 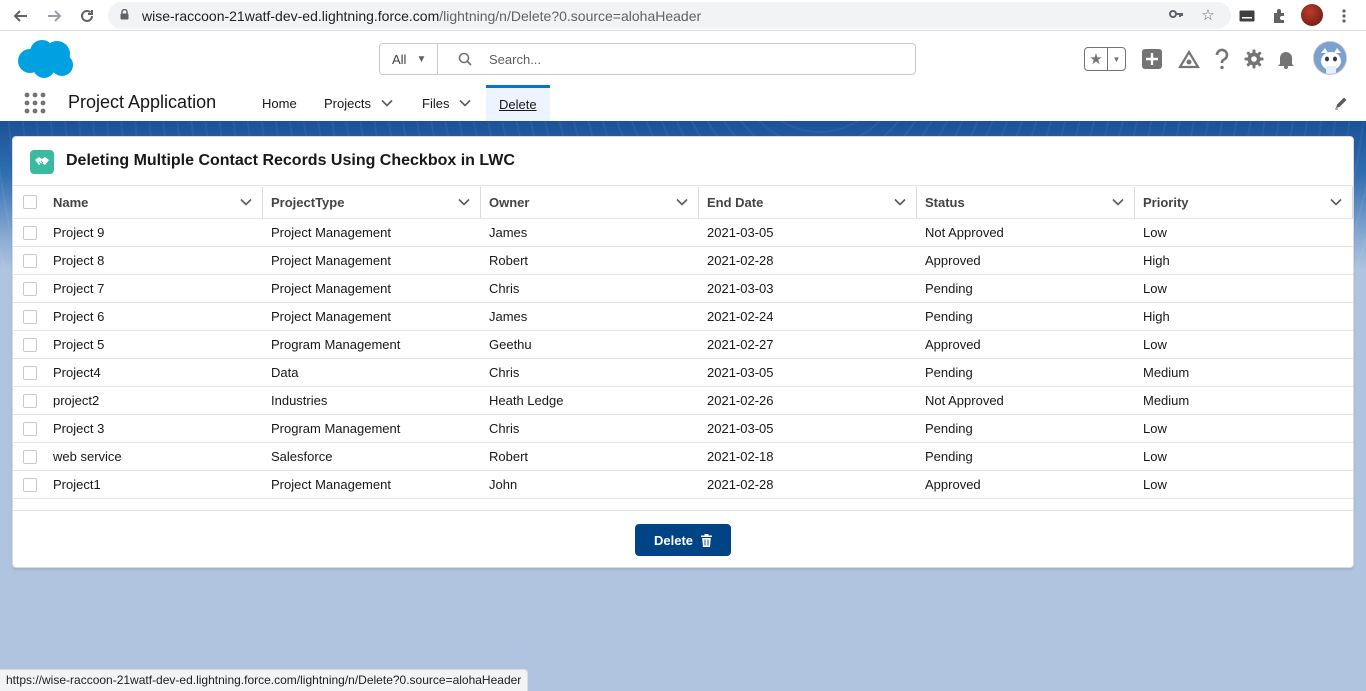 What do you see at coordinates (372, 202) in the screenshot?
I see `column-header-projecttype: ProjectType` at bounding box center [372, 202].